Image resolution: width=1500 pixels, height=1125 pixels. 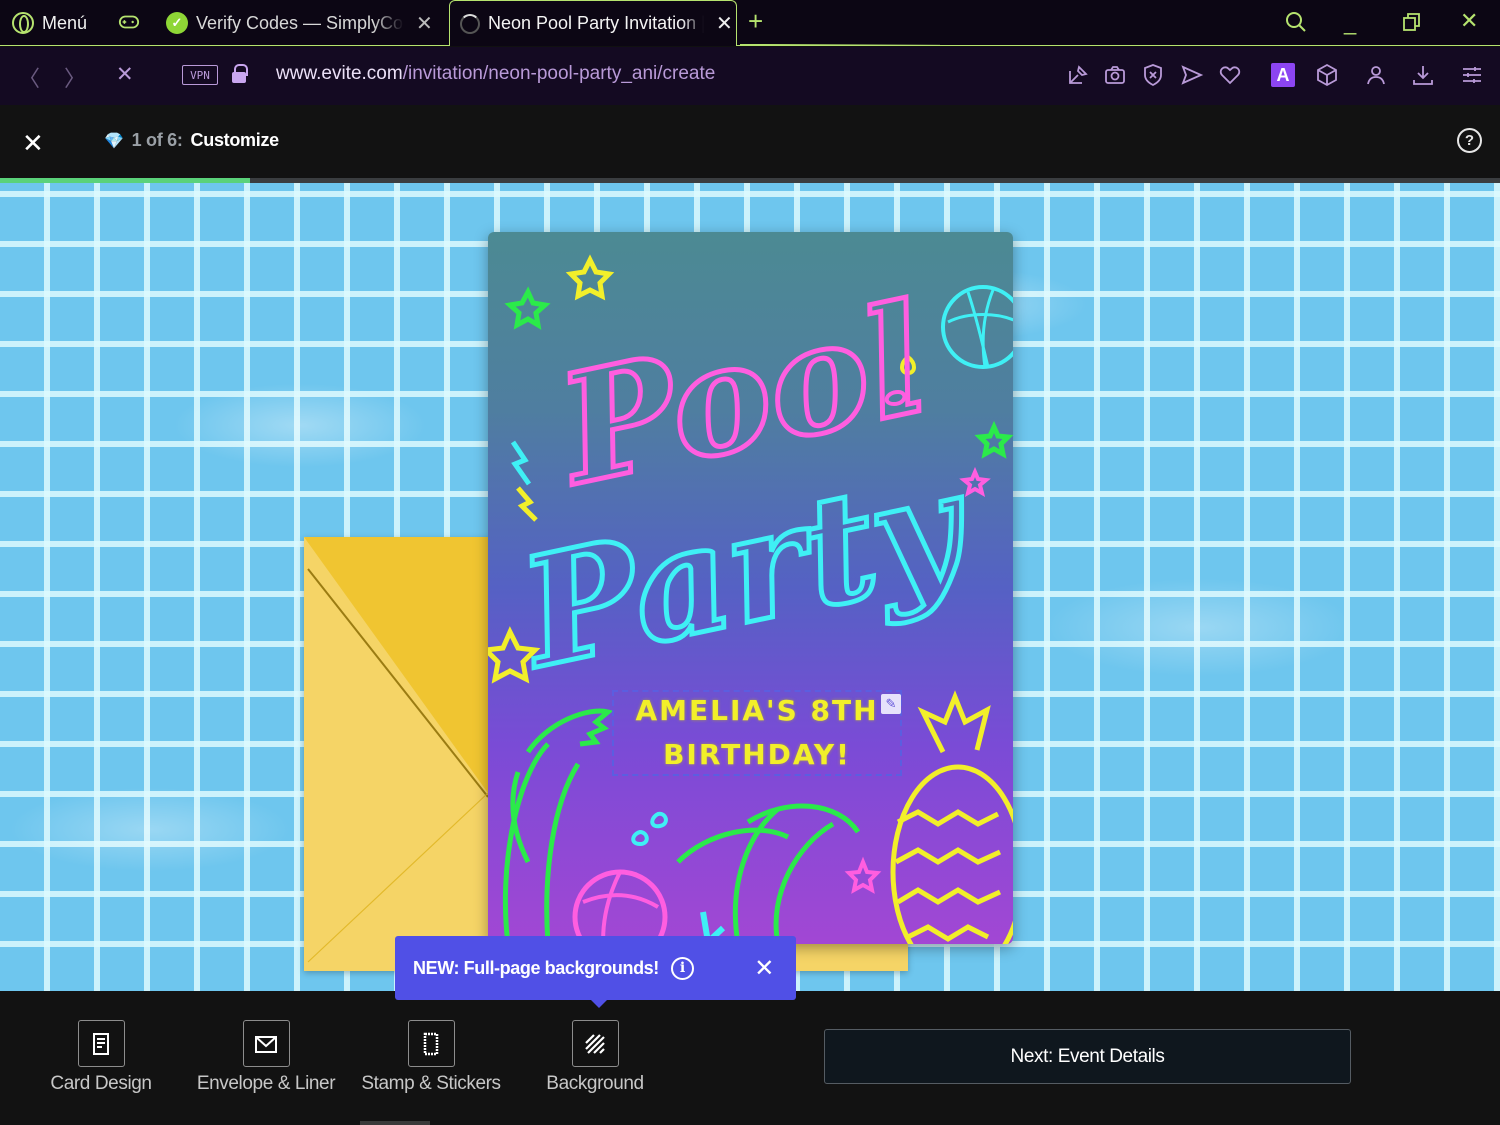 What do you see at coordinates (177, 23) in the screenshot?
I see `simplycodes-icon: ✓` at bounding box center [177, 23].